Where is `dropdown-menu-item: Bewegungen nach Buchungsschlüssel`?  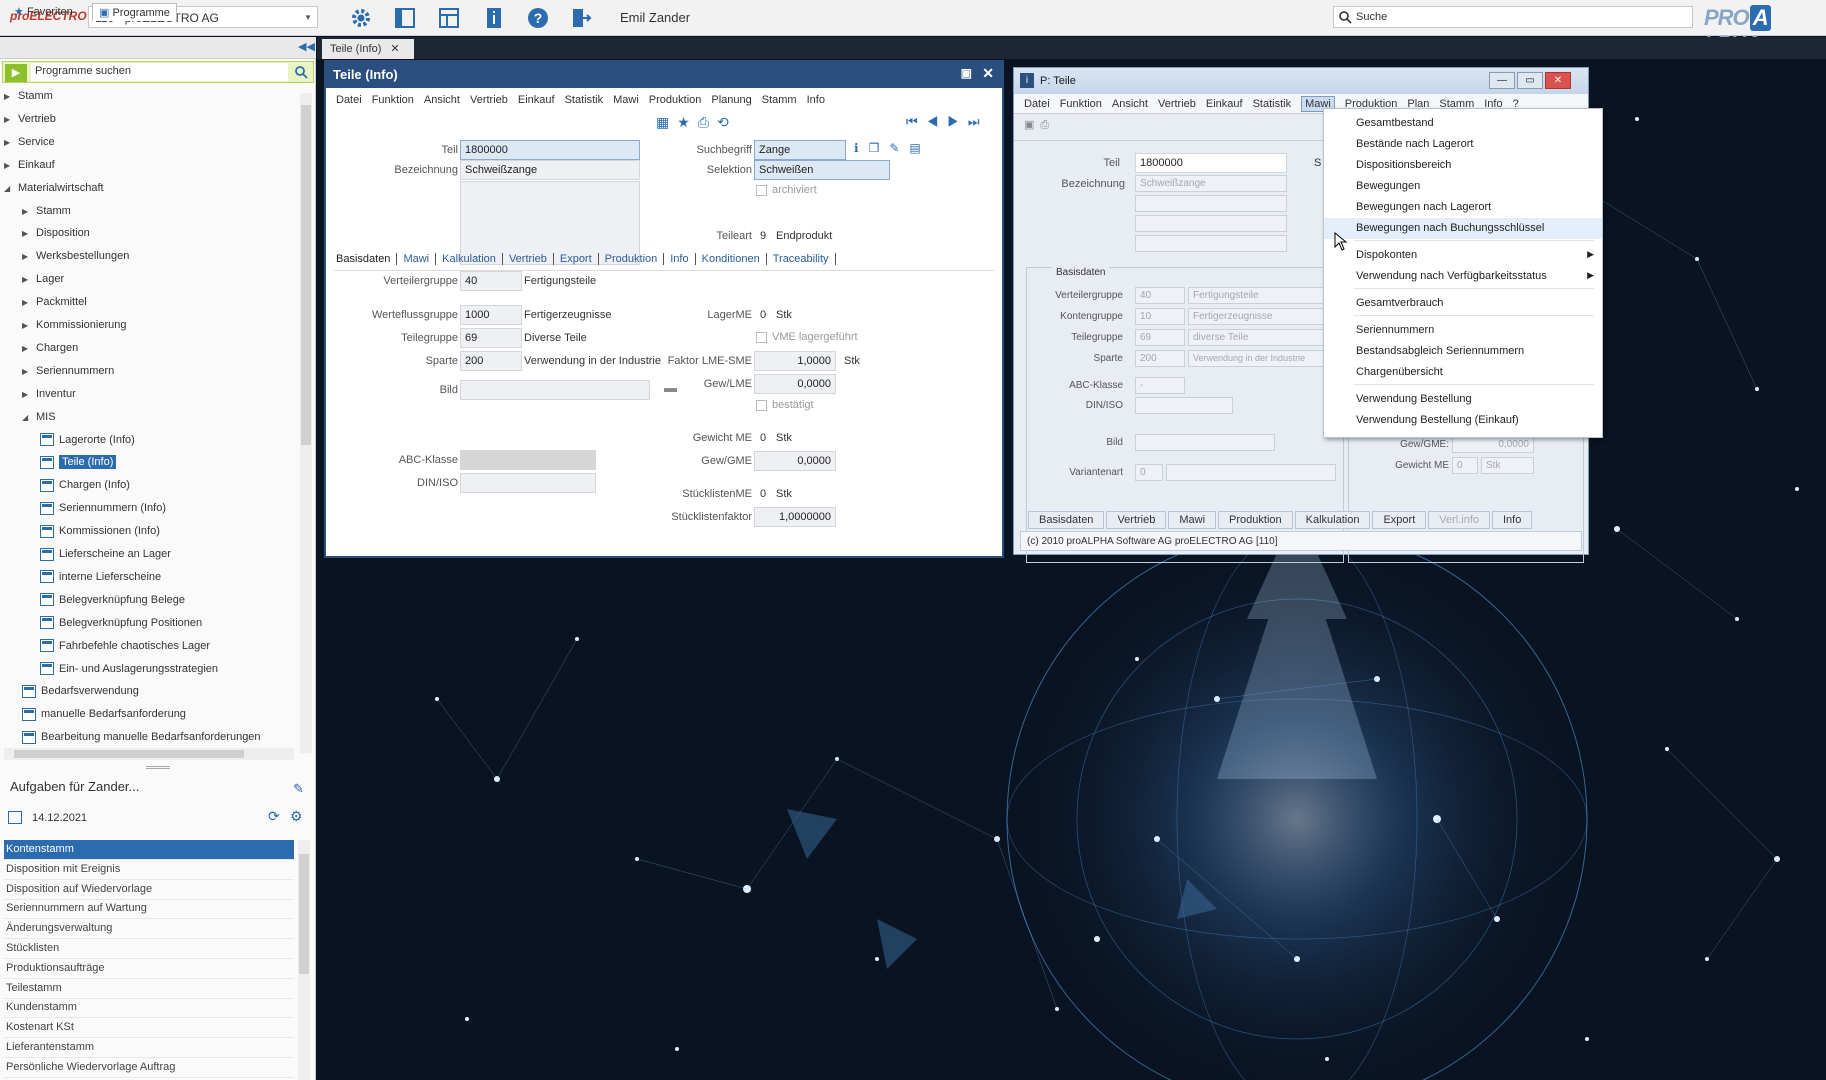 dropdown-menu-item: Bewegungen nach Buchungsschlüssel is located at coordinates (1463, 228).